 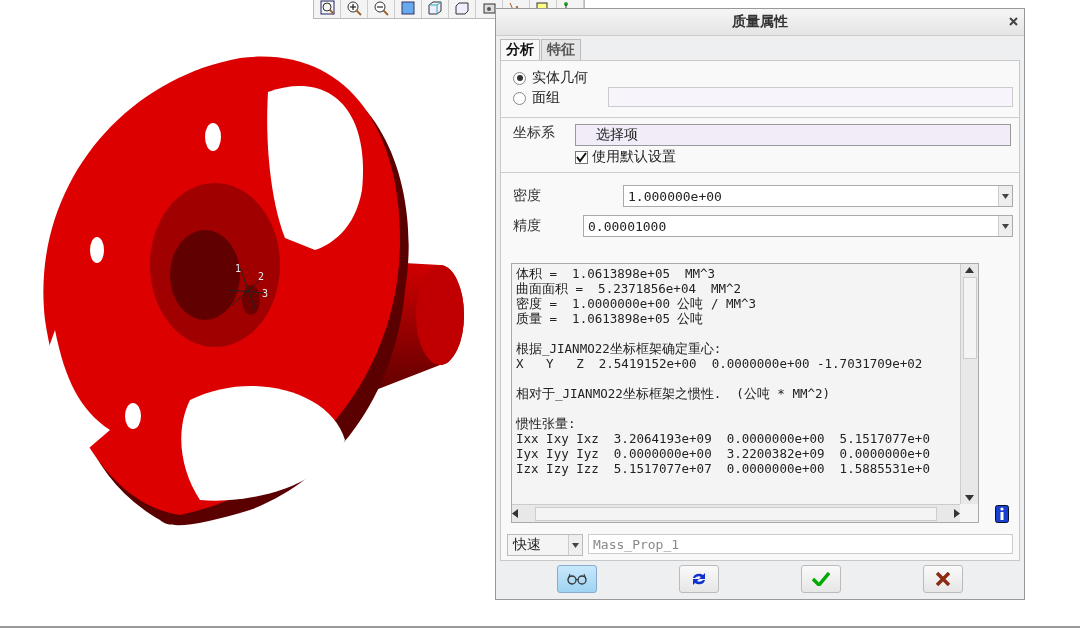 I want to click on name-field: Mass_Prop_1, so click(x=800, y=544).